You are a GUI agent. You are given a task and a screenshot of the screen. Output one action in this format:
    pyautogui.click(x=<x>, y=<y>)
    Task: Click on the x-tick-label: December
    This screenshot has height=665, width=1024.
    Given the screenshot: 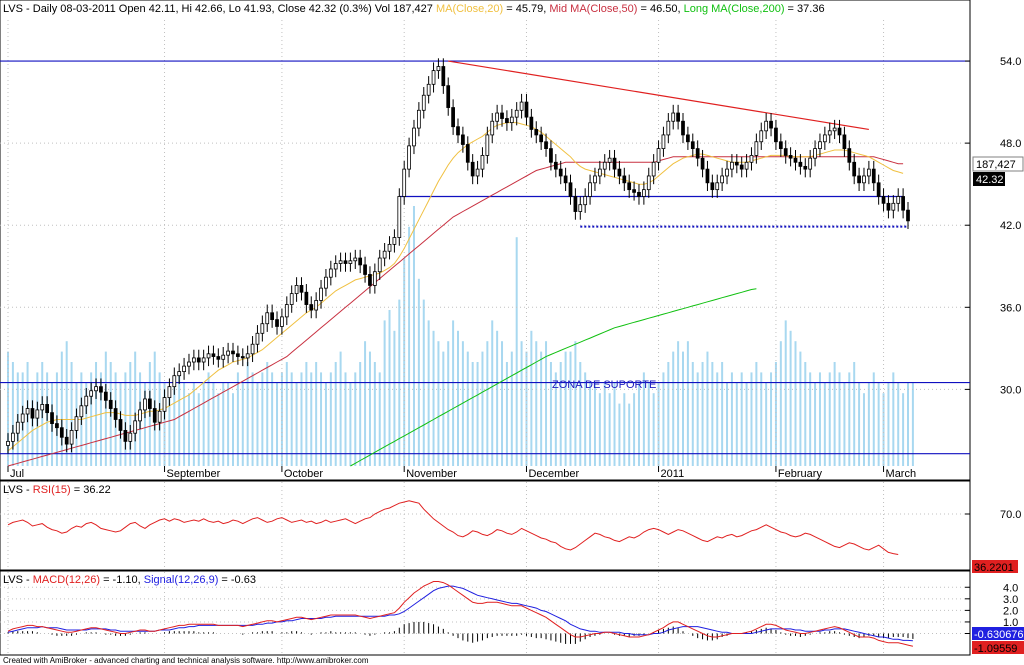 What is the action you would take?
    pyautogui.click(x=553, y=474)
    